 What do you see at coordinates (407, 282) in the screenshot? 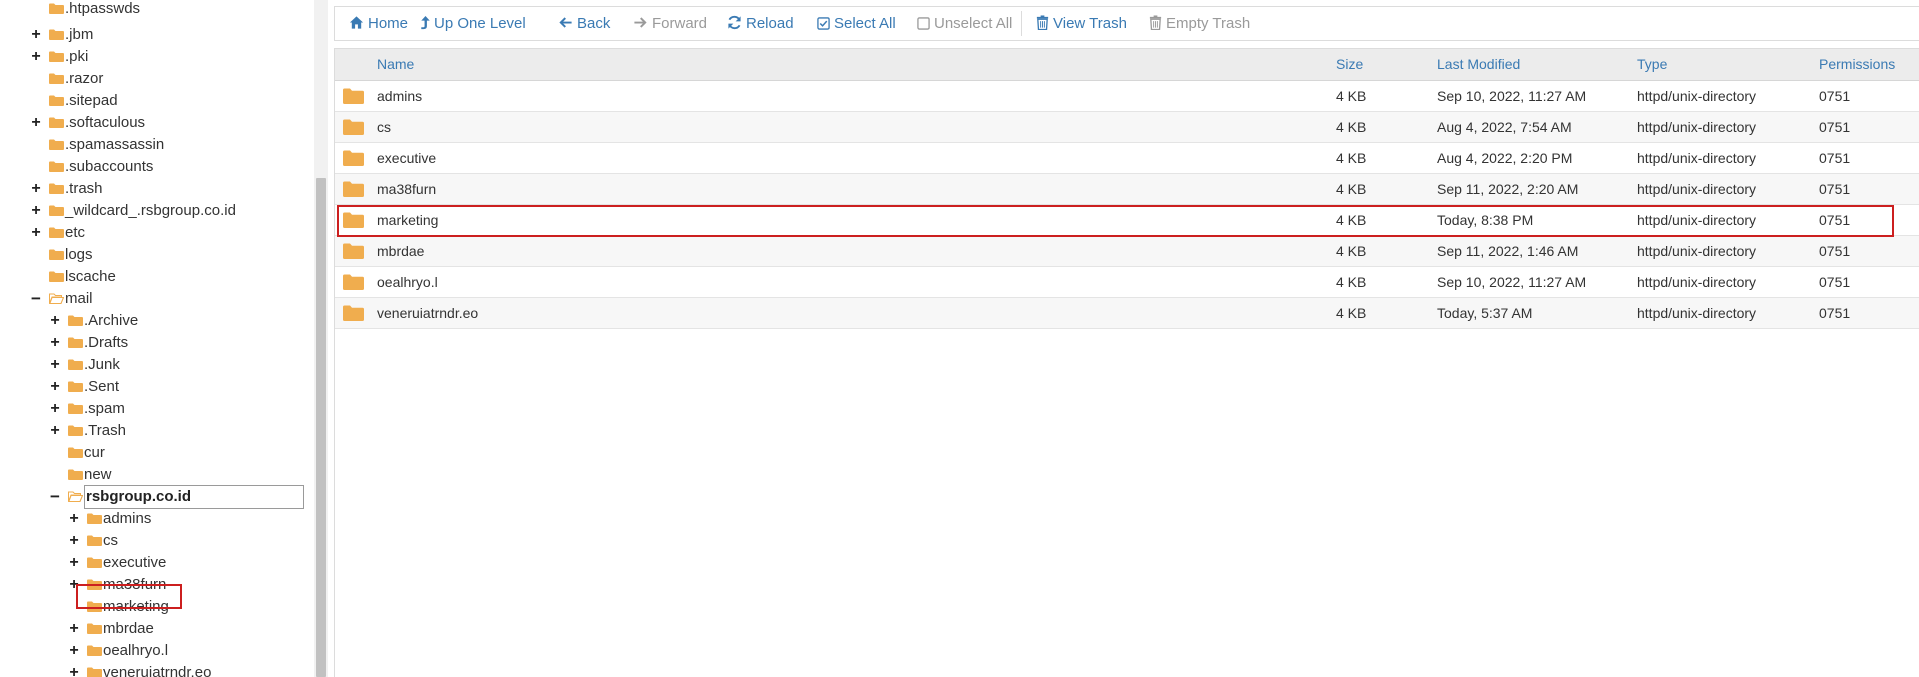
I see `cell-name: oealhryo.l` at bounding box center [407, 282].